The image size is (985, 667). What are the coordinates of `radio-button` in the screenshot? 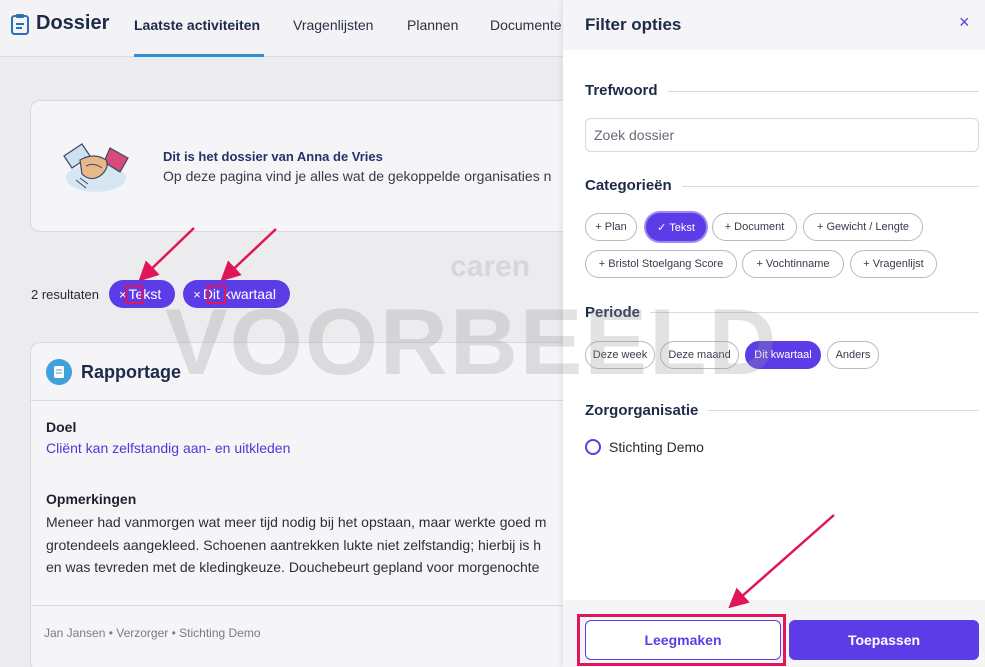 It's located at (593, 447).